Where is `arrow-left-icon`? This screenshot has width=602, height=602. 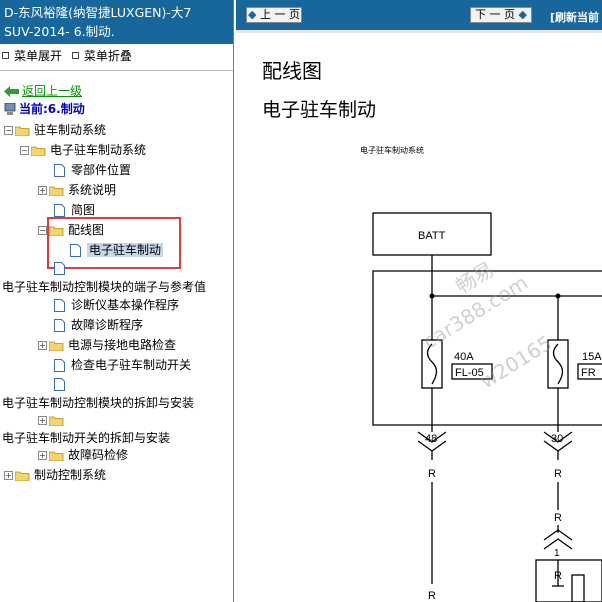 arrow-left-icon is located at coordinates (11, 91).